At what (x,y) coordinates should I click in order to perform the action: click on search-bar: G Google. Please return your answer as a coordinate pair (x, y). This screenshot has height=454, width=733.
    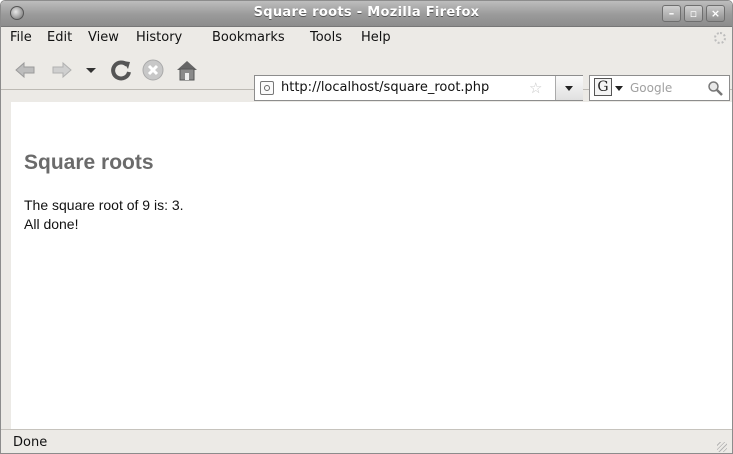
    Looking at the image, I should click on (659, 88).